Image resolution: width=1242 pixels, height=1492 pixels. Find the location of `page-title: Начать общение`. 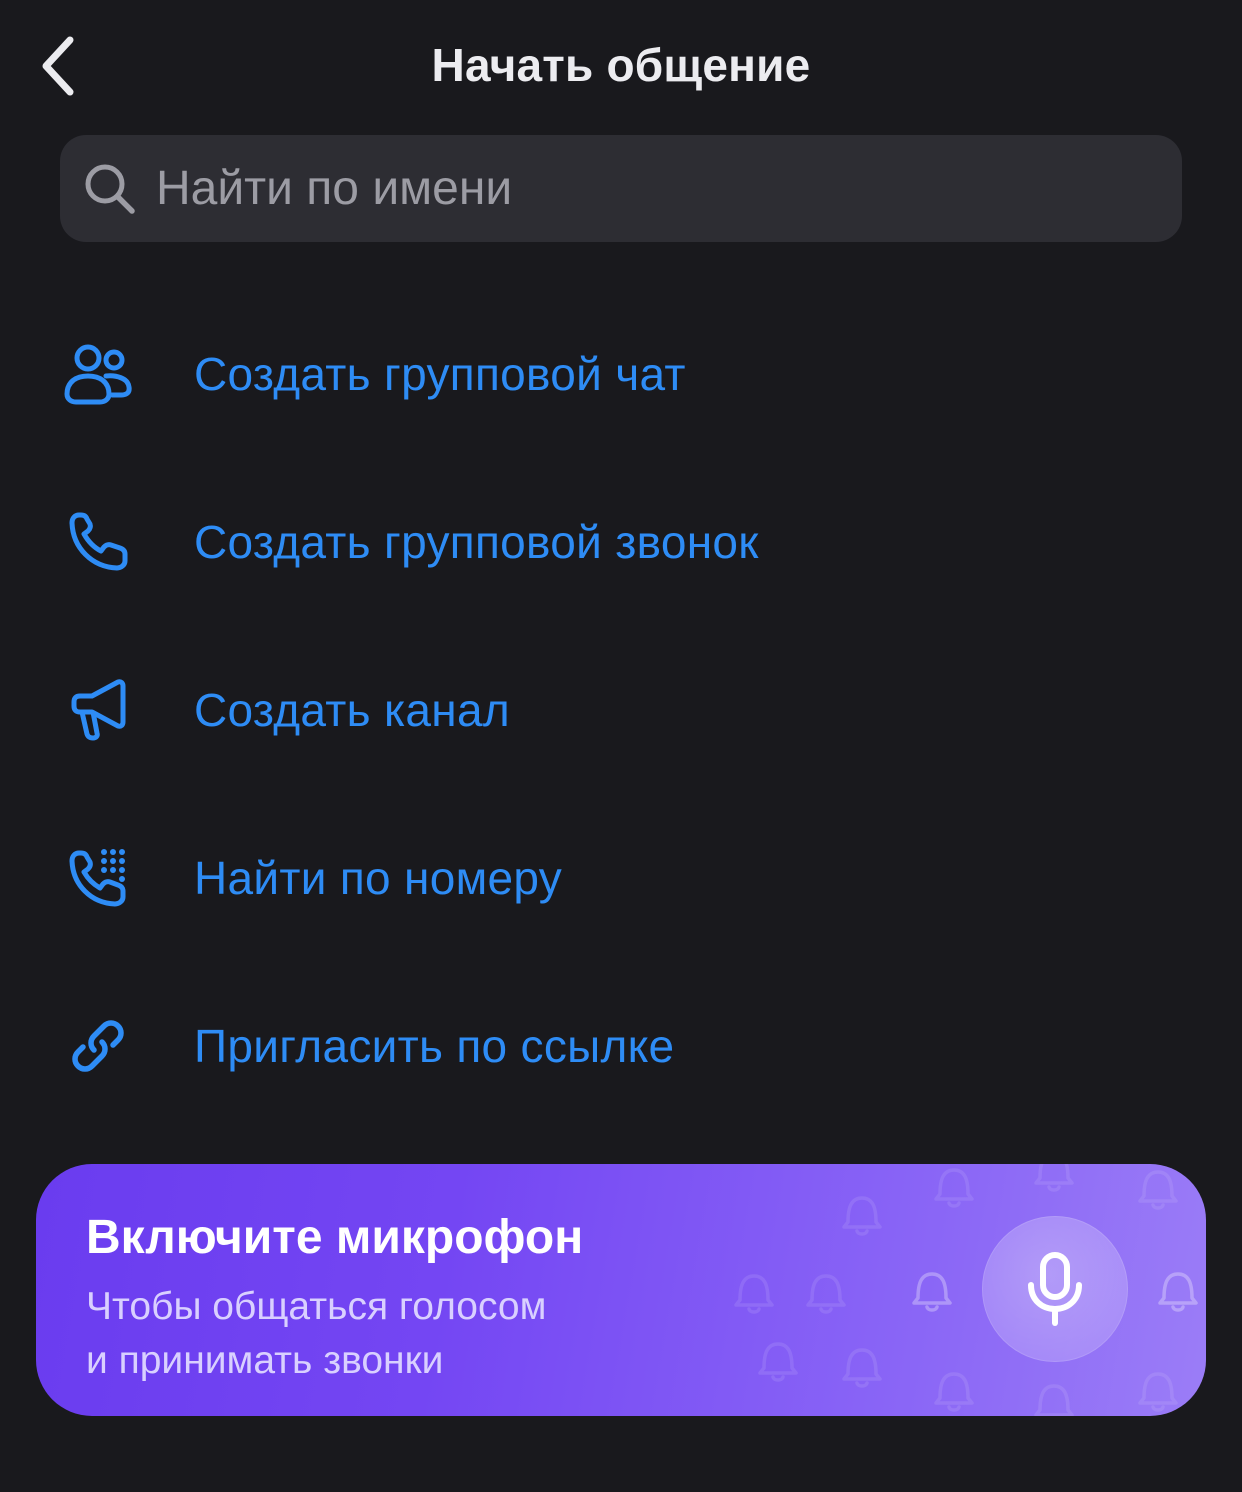

page-title: Начать общение is located at coordinates (621, 65).